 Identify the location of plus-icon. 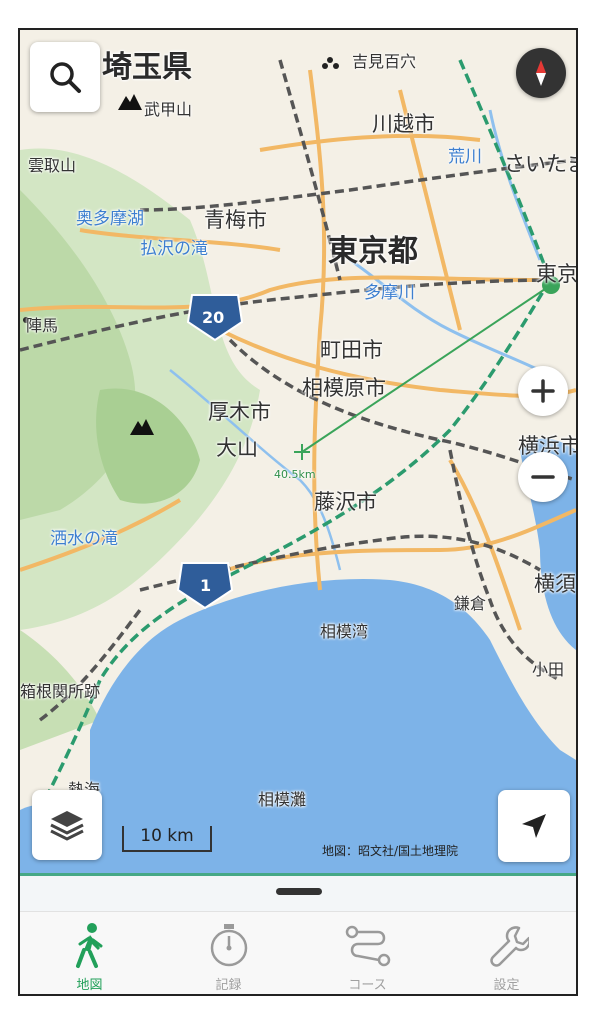
(543, 391).